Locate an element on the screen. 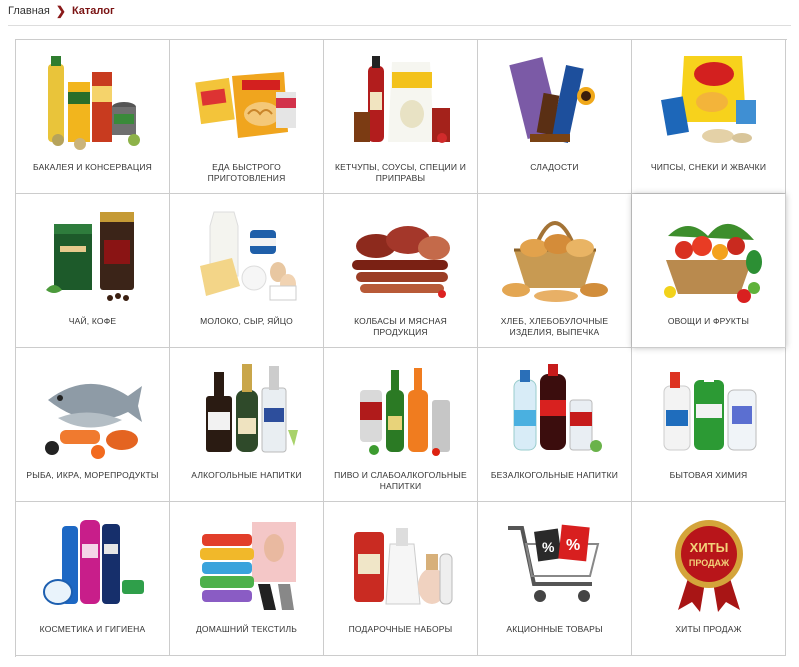  breadcrumb-current: Каталог is located at coordinates (93, 11).